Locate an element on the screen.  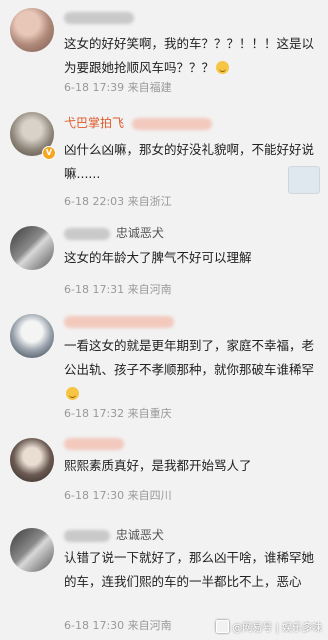
smile-emoji-icon is located at coordinates (72, 393).